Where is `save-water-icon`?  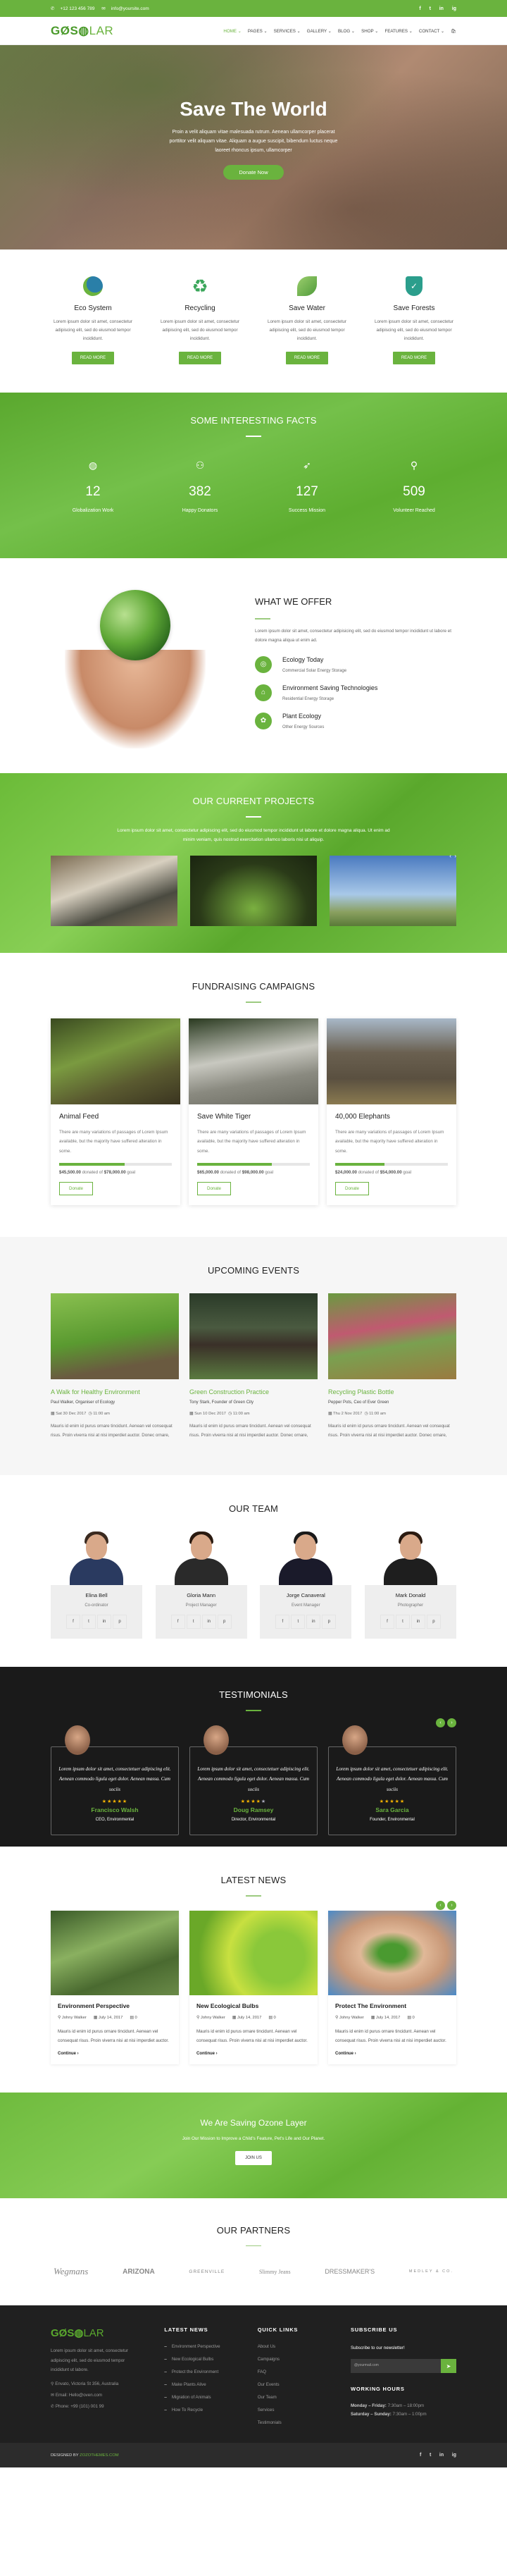
save-water-icon is located at coordinates (307, 286).